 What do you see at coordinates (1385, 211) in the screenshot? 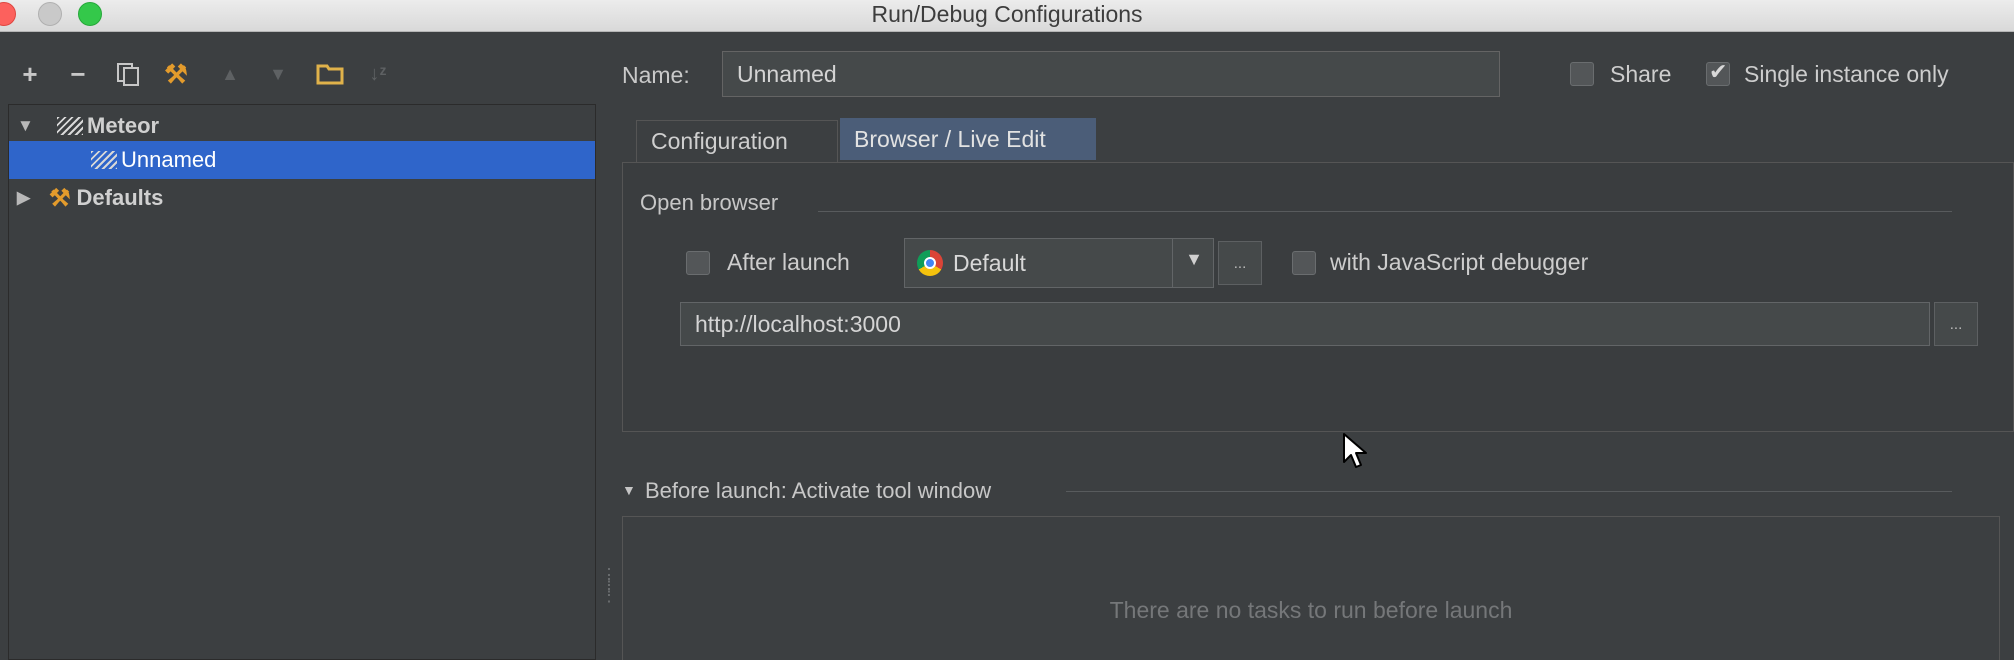
I see `group-divider` at bounding box center [1385, 211].